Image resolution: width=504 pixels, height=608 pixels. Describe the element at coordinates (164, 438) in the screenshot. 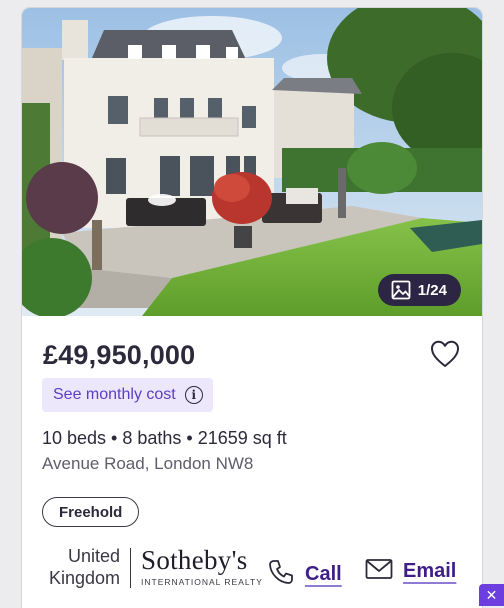

I see `property-specs: 10 beds • 8 baths • 21659 sq ft` at that location.